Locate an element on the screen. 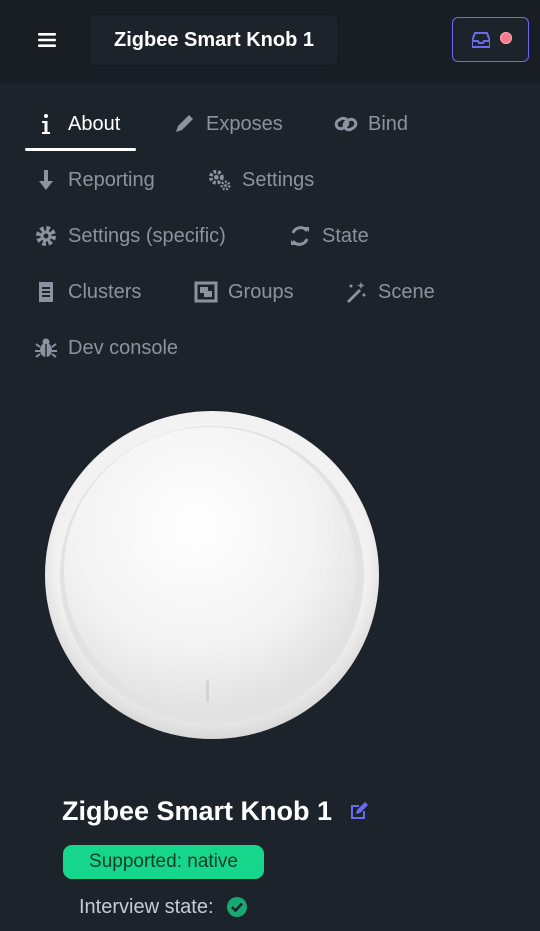 Image resolution: width=540 pixels, height=931 pixels. notifications-button is located at coordinates (490, 39).